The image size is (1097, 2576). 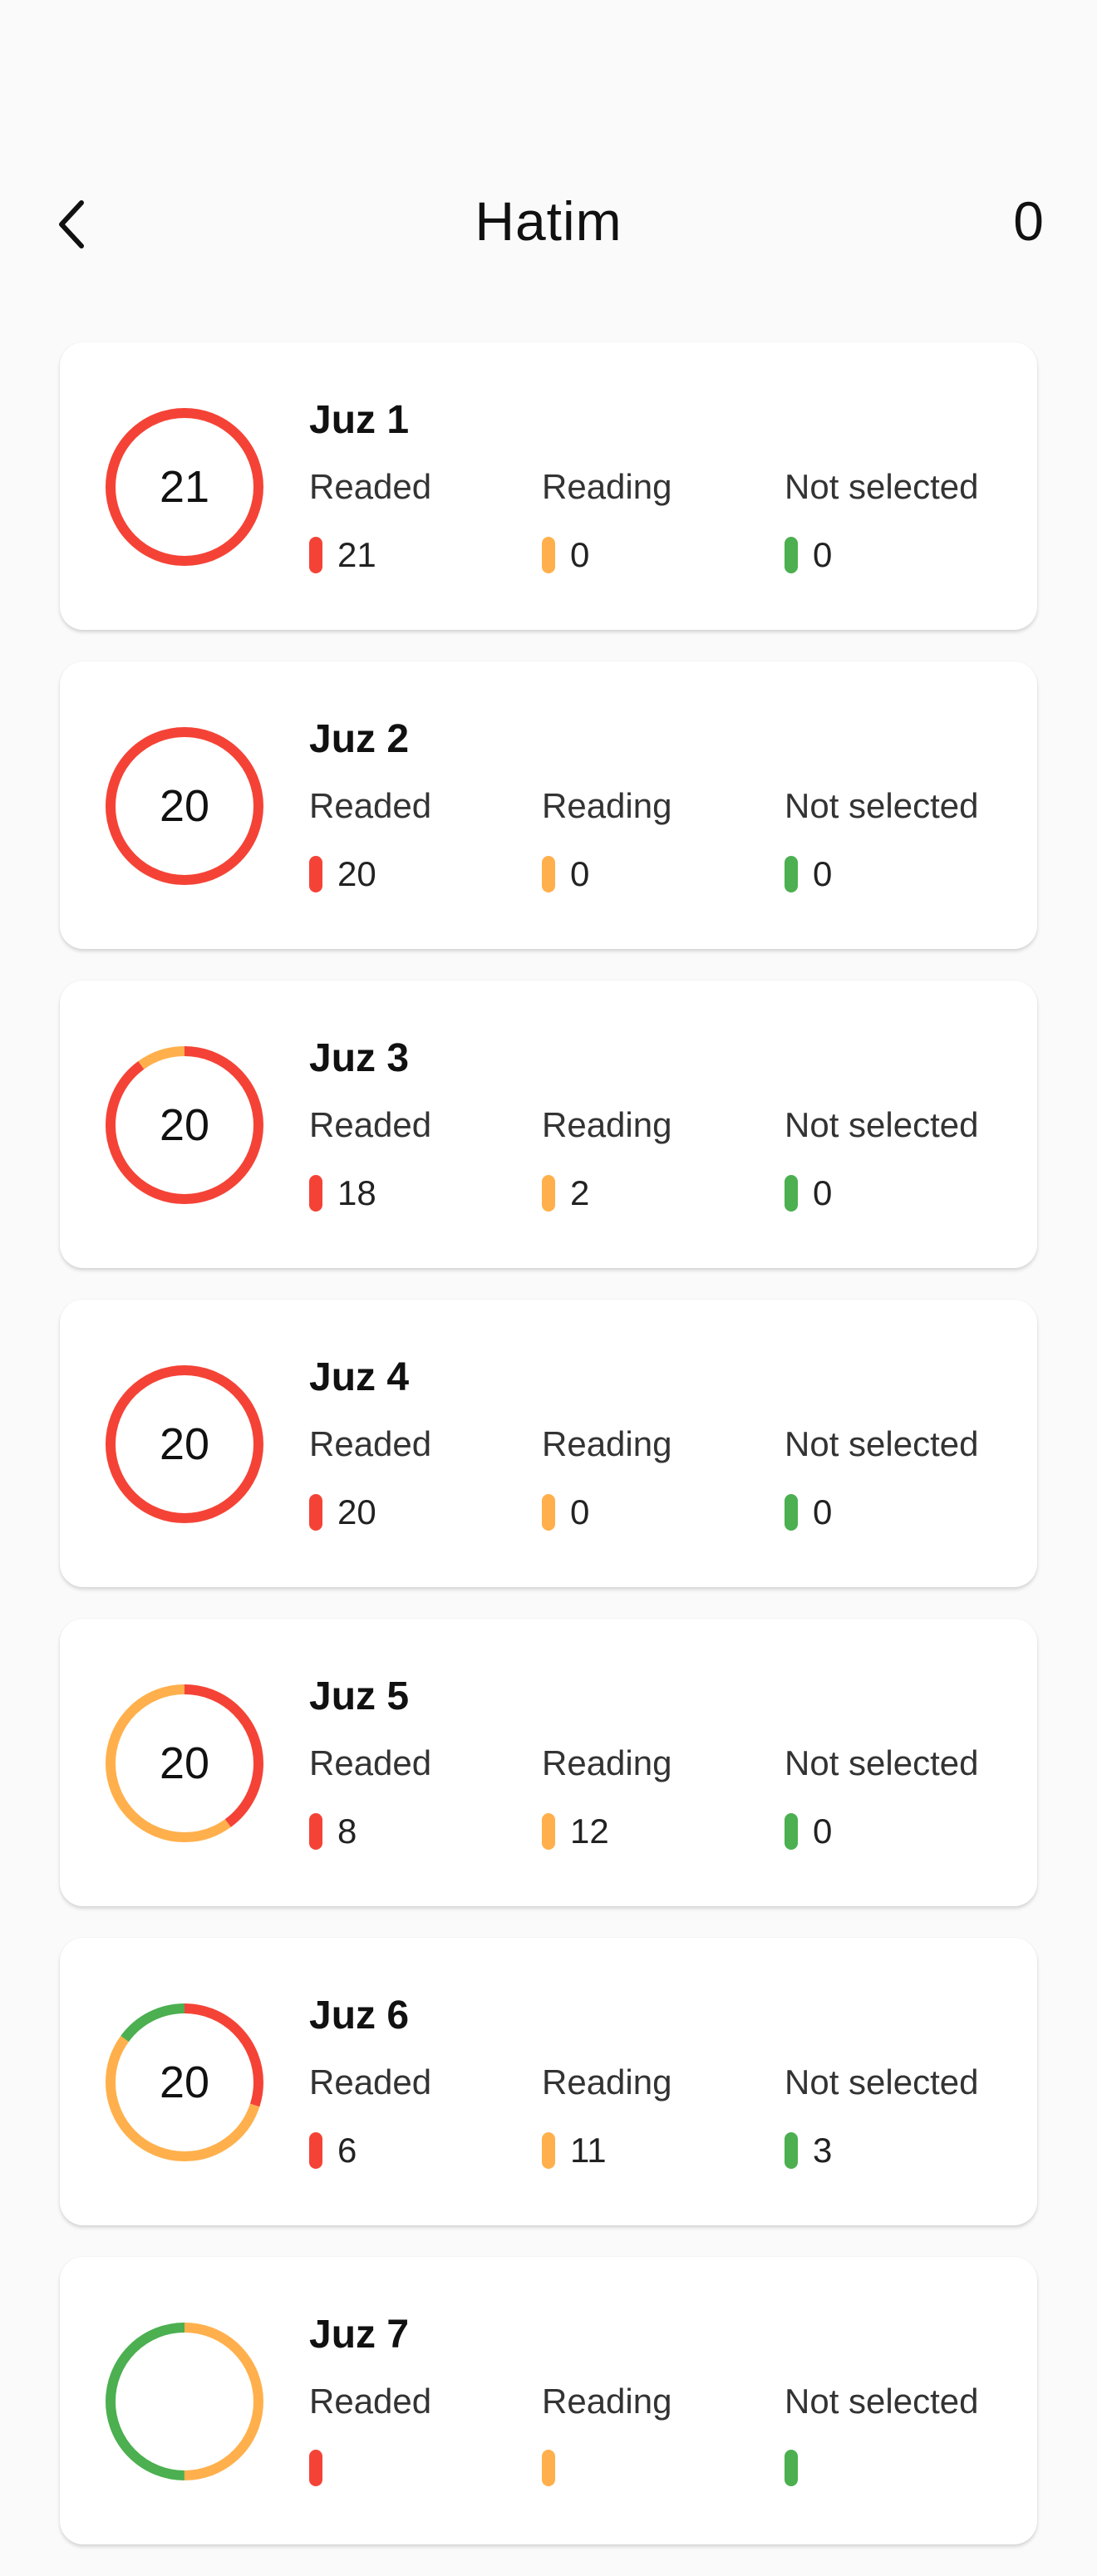 What do you see at coordinates (548, 221) in the screenshot?
I see `page-title: Hatim` at bounding box center [548, 221].